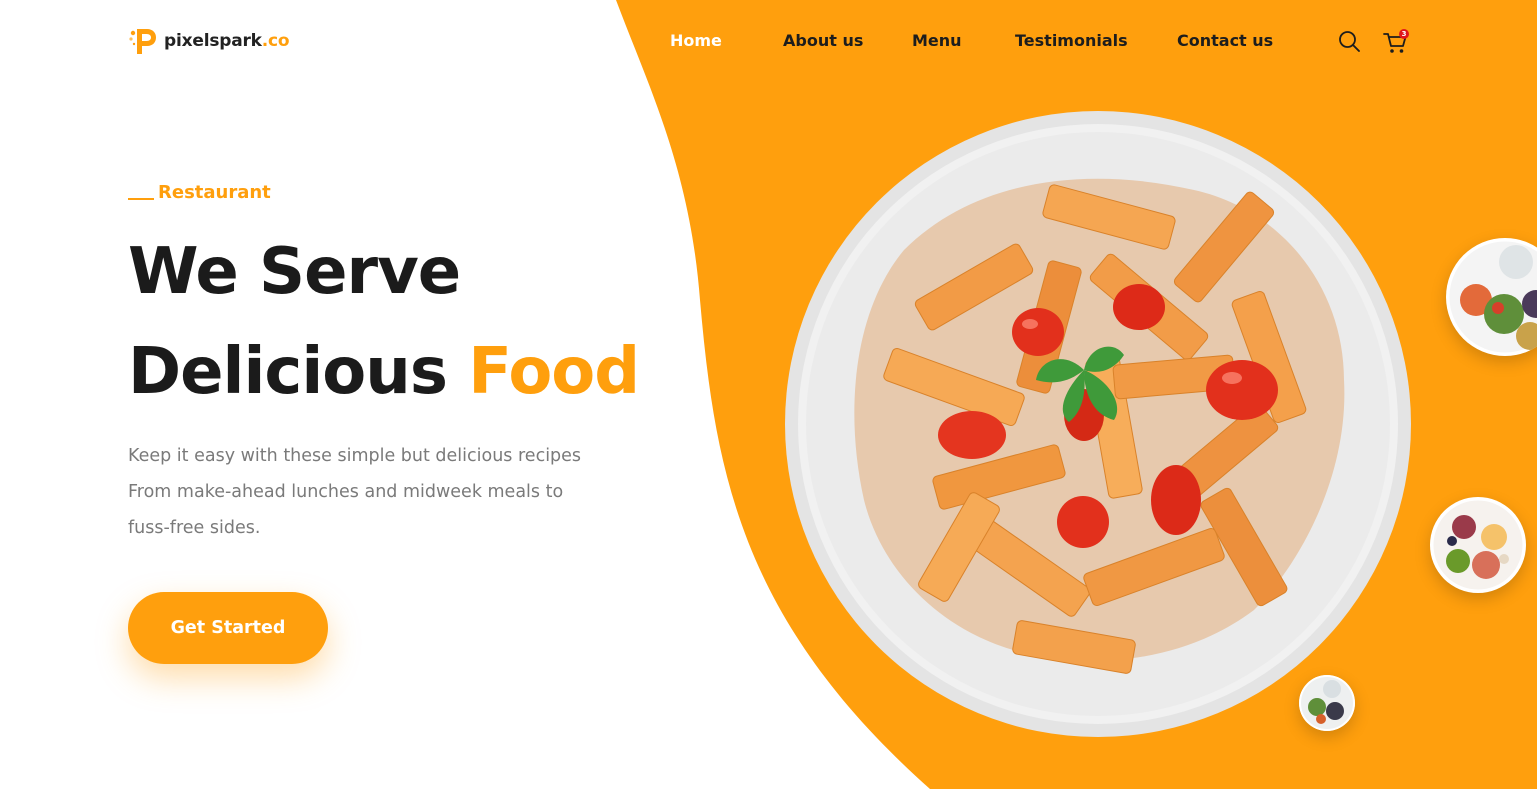 This screenshot has width=1537, height=789. Describe the element at coordinates (554, 372) in the screenshot. I see `headline-accent-word: Food` at that location.